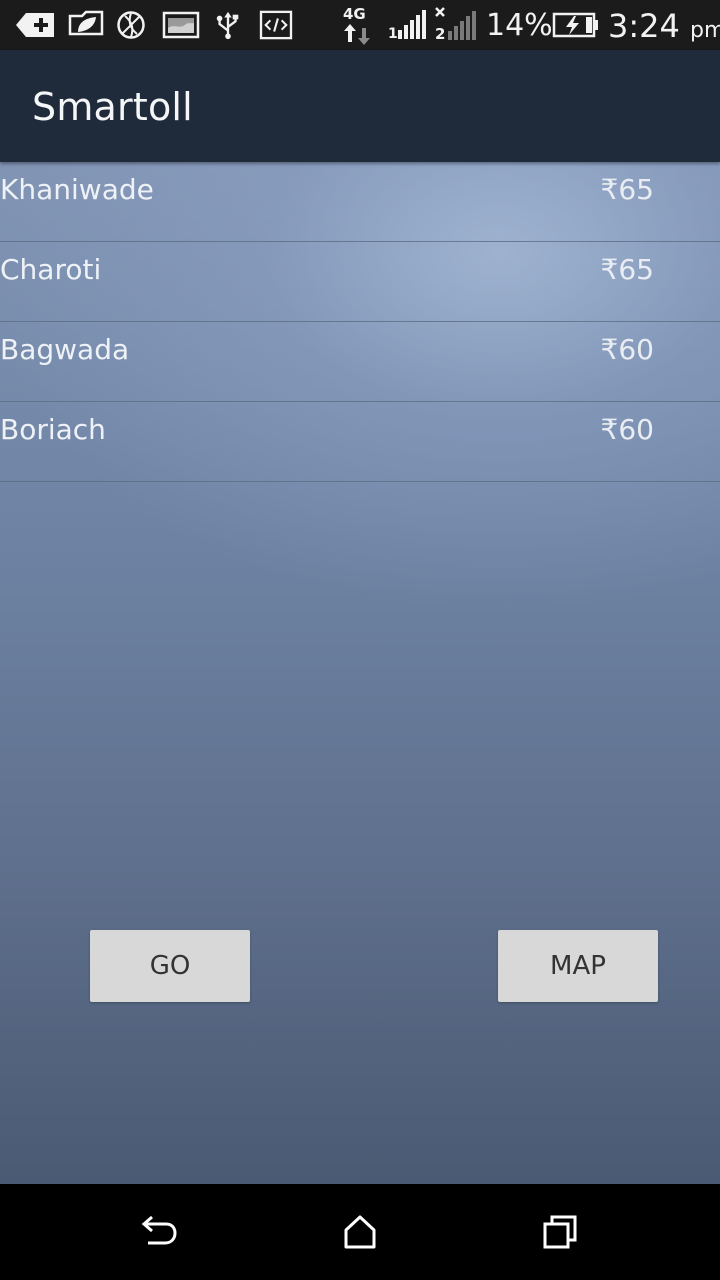 The image size is (720, 1280). Describe the element at coordinates (131, 25) in the screenshot. I see `basketball-icon` at that location.